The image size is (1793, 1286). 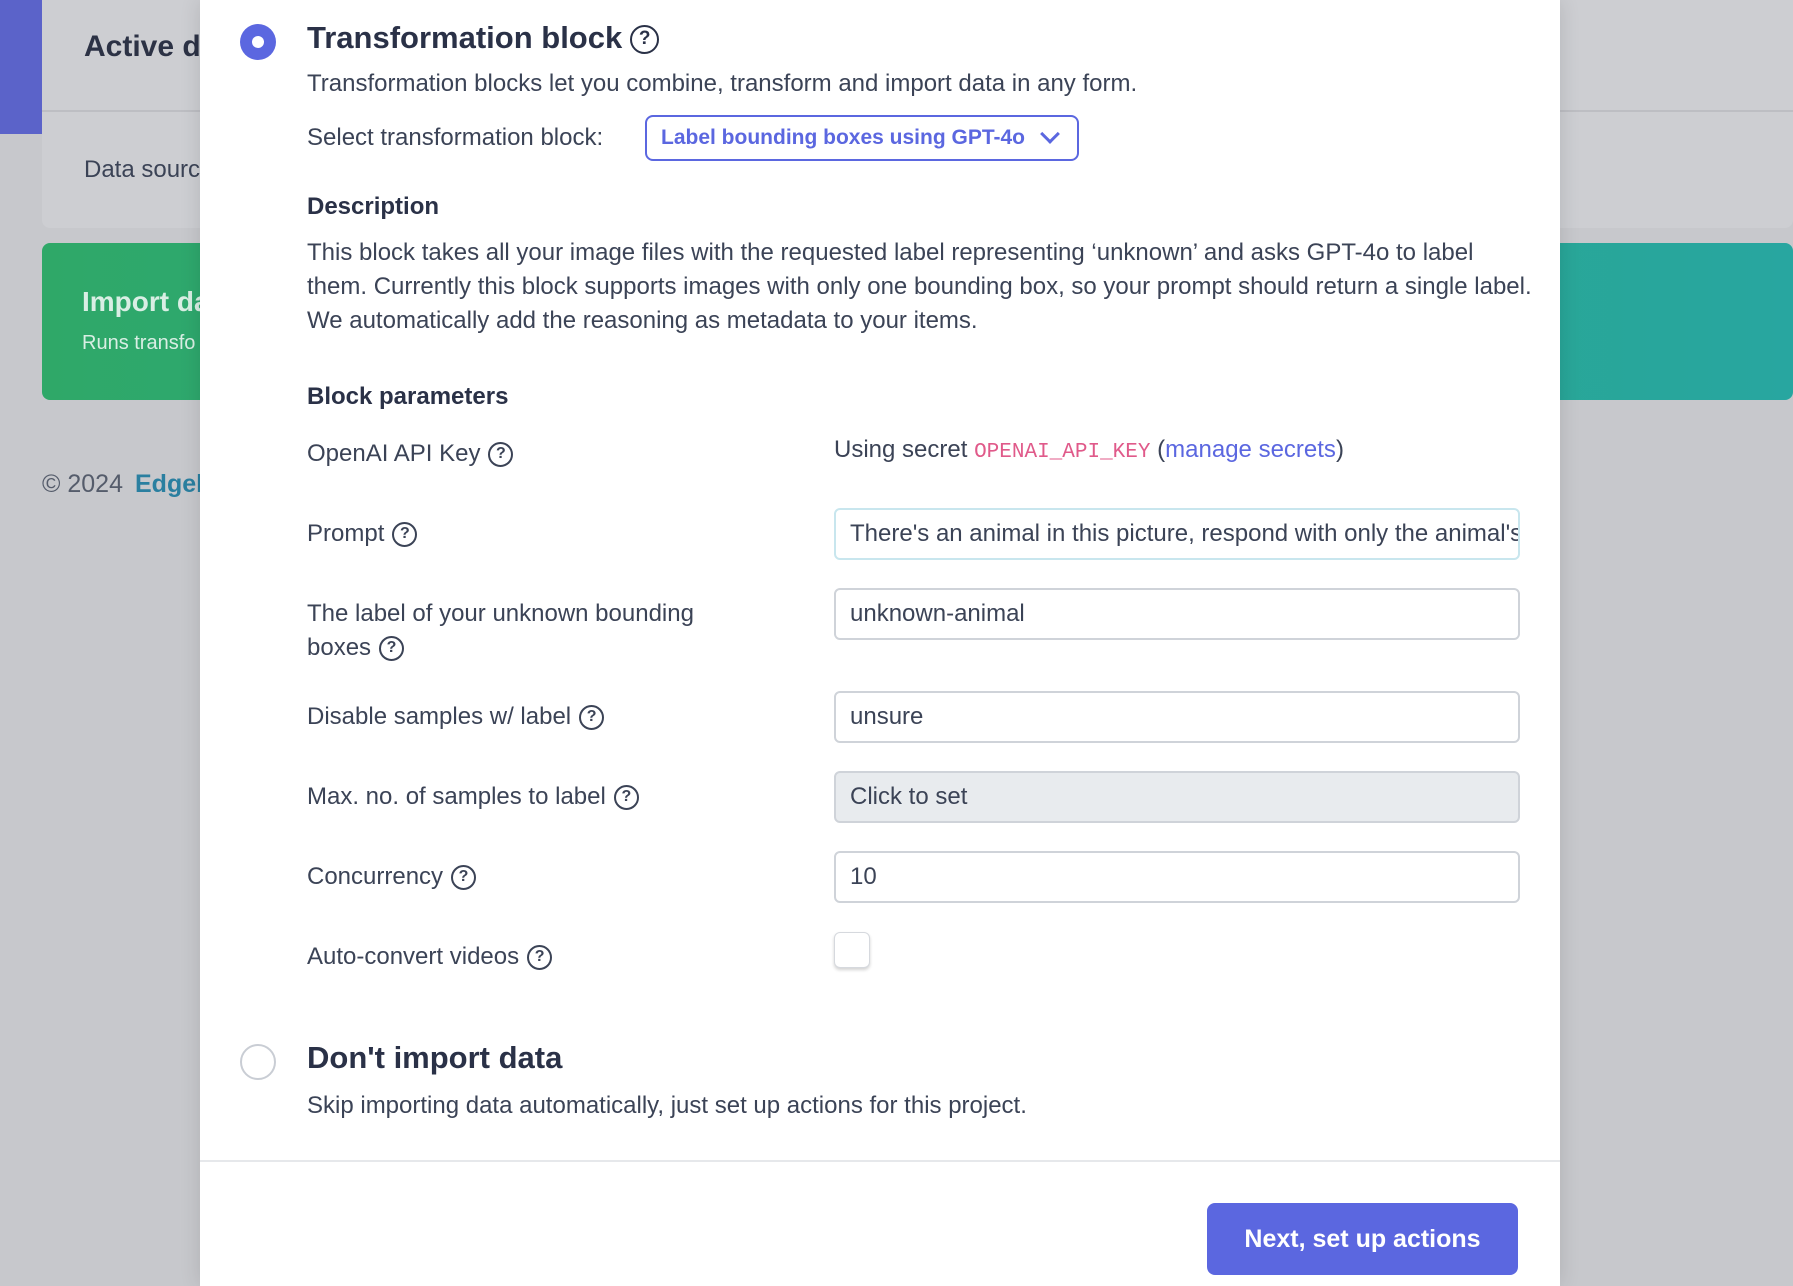 I want to click on concurrency-label: Concurrency?, so click(x=392, y=877).